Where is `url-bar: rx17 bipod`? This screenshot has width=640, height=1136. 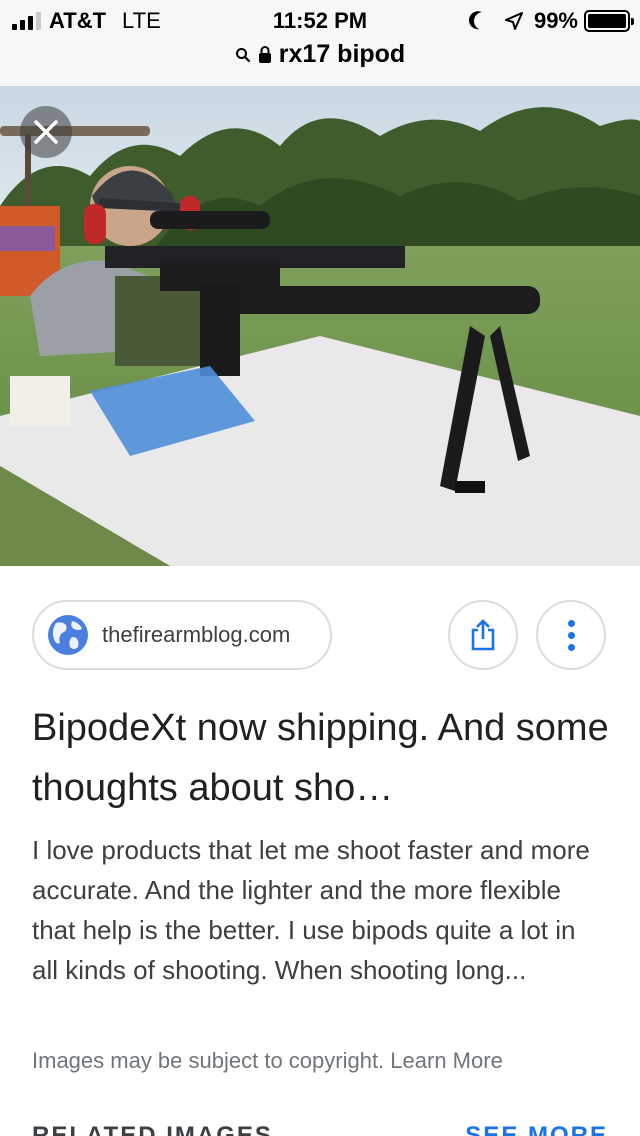 url-bar: rx17 bipod is located at coordinates (320, 63).